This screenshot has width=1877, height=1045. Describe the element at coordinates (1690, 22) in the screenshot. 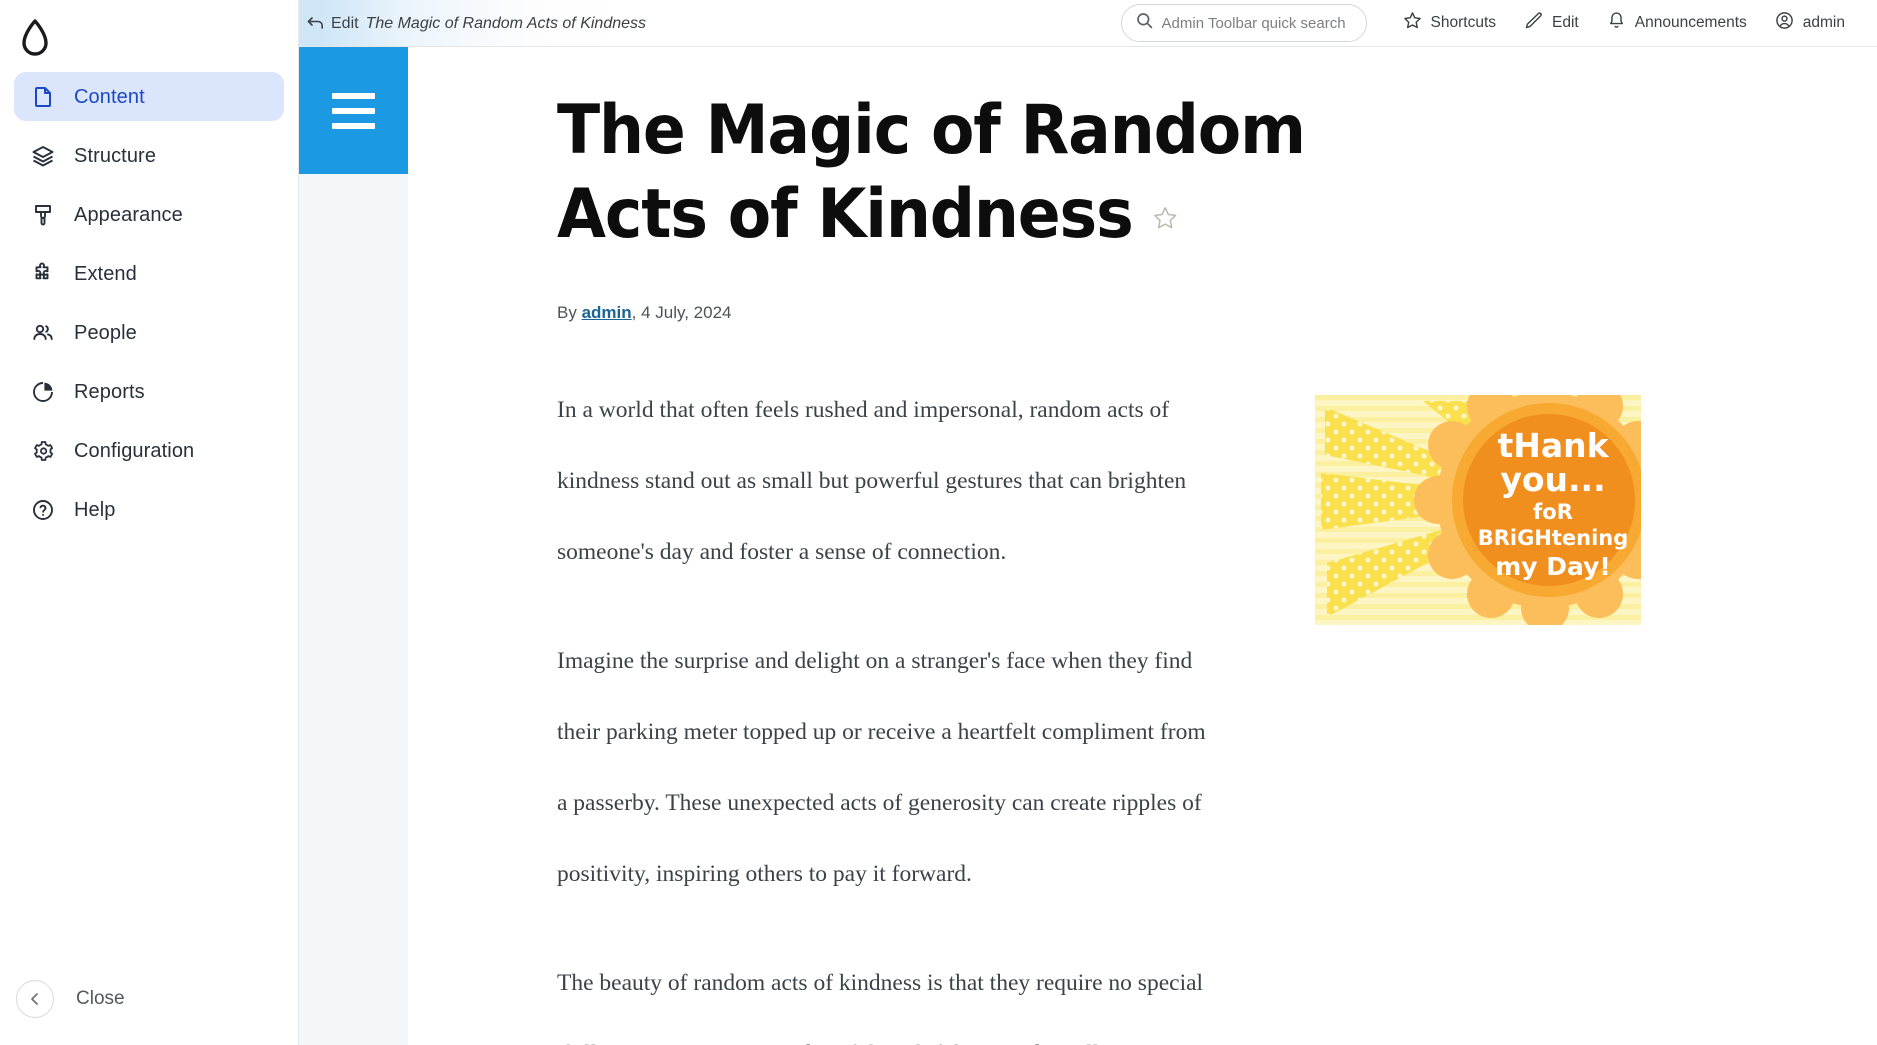

I see `toolbar-link-label: Announcements` at that location.